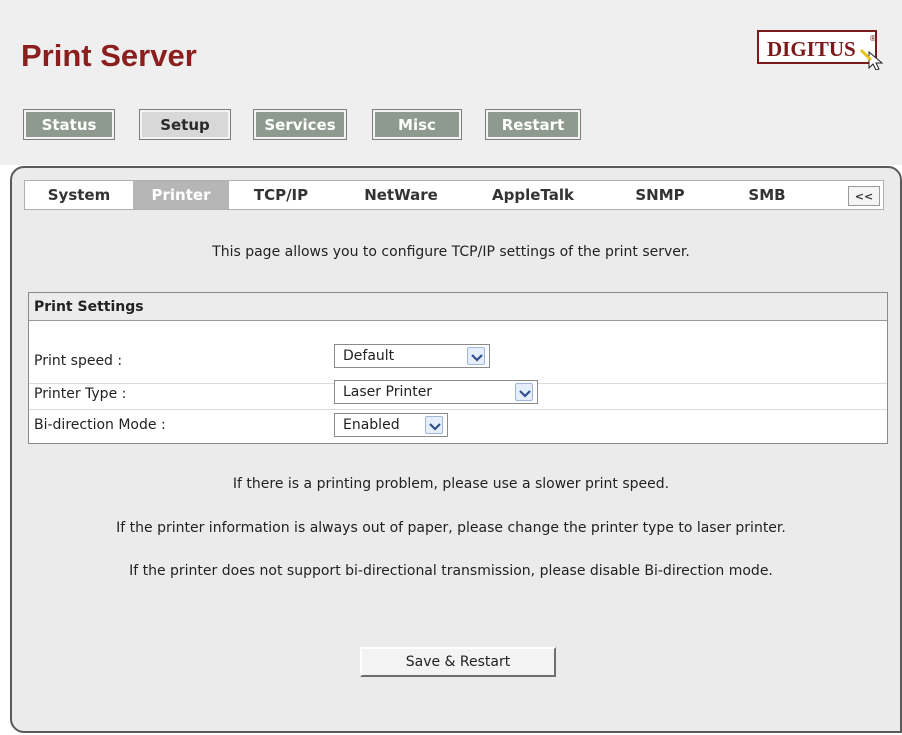  Describe the element at coordinates (181, 195) in the screenshot. I see `tab-printer: Printer` at that location.